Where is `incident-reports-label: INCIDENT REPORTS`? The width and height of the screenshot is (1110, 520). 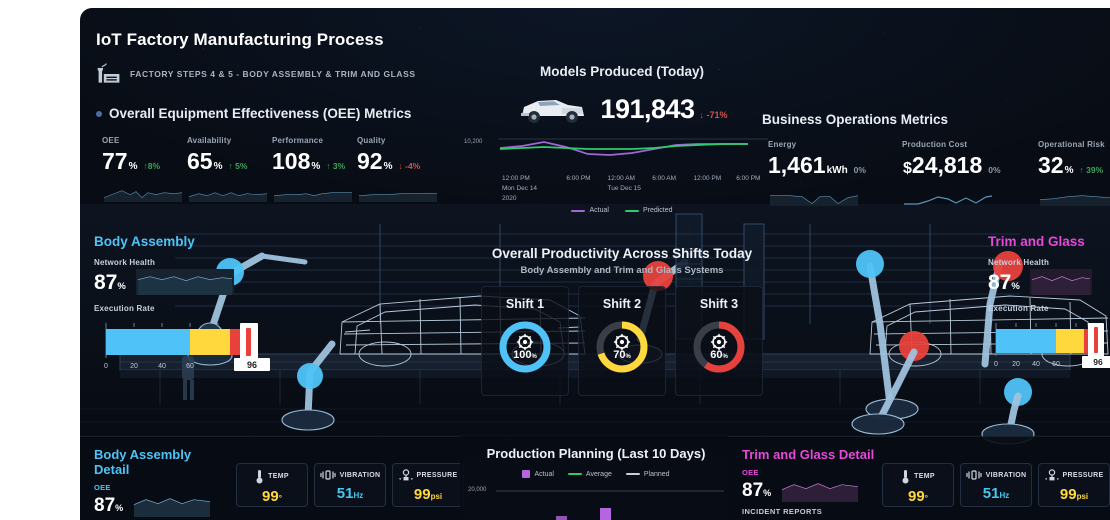 incident-reports-label: INCIDENT REPORTS is located at coordinates (782, 511).